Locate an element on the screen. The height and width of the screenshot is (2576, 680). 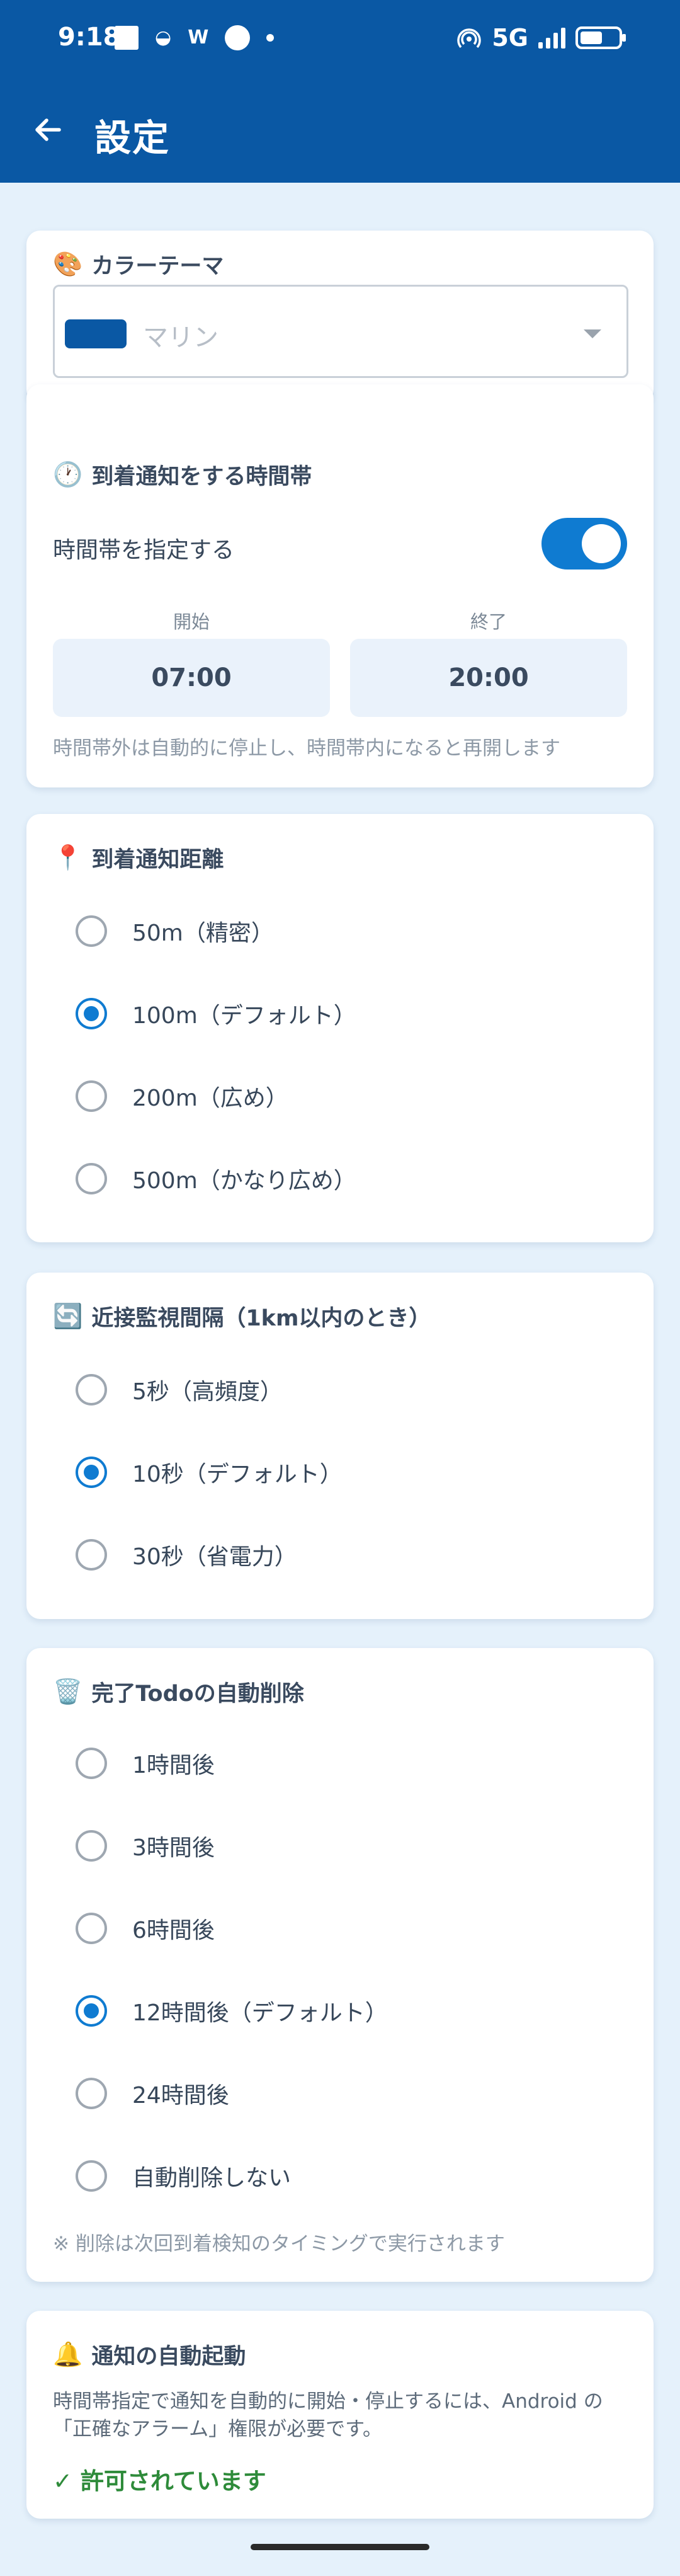
interval-label: 近接監視間隔（1km以内のとき） is located at coordinates (261, 1318).